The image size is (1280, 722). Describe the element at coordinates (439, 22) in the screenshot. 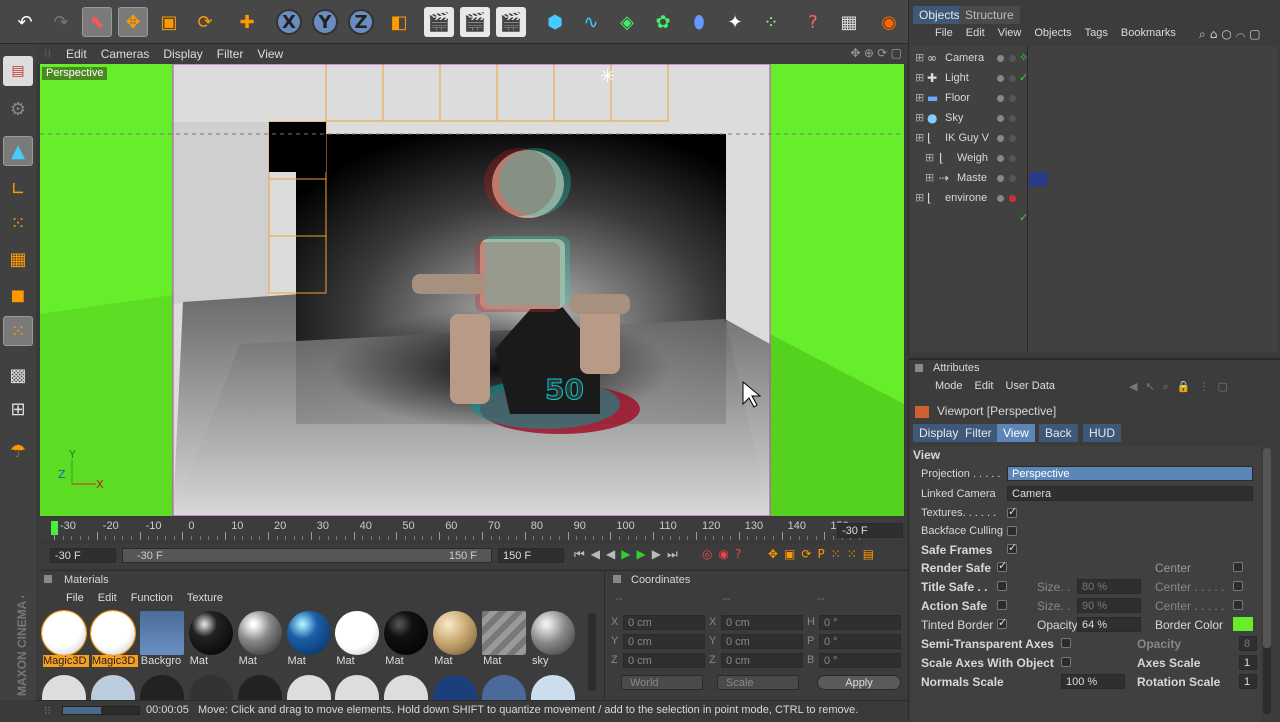

I see `render-view-icon: 🎬` at that location.